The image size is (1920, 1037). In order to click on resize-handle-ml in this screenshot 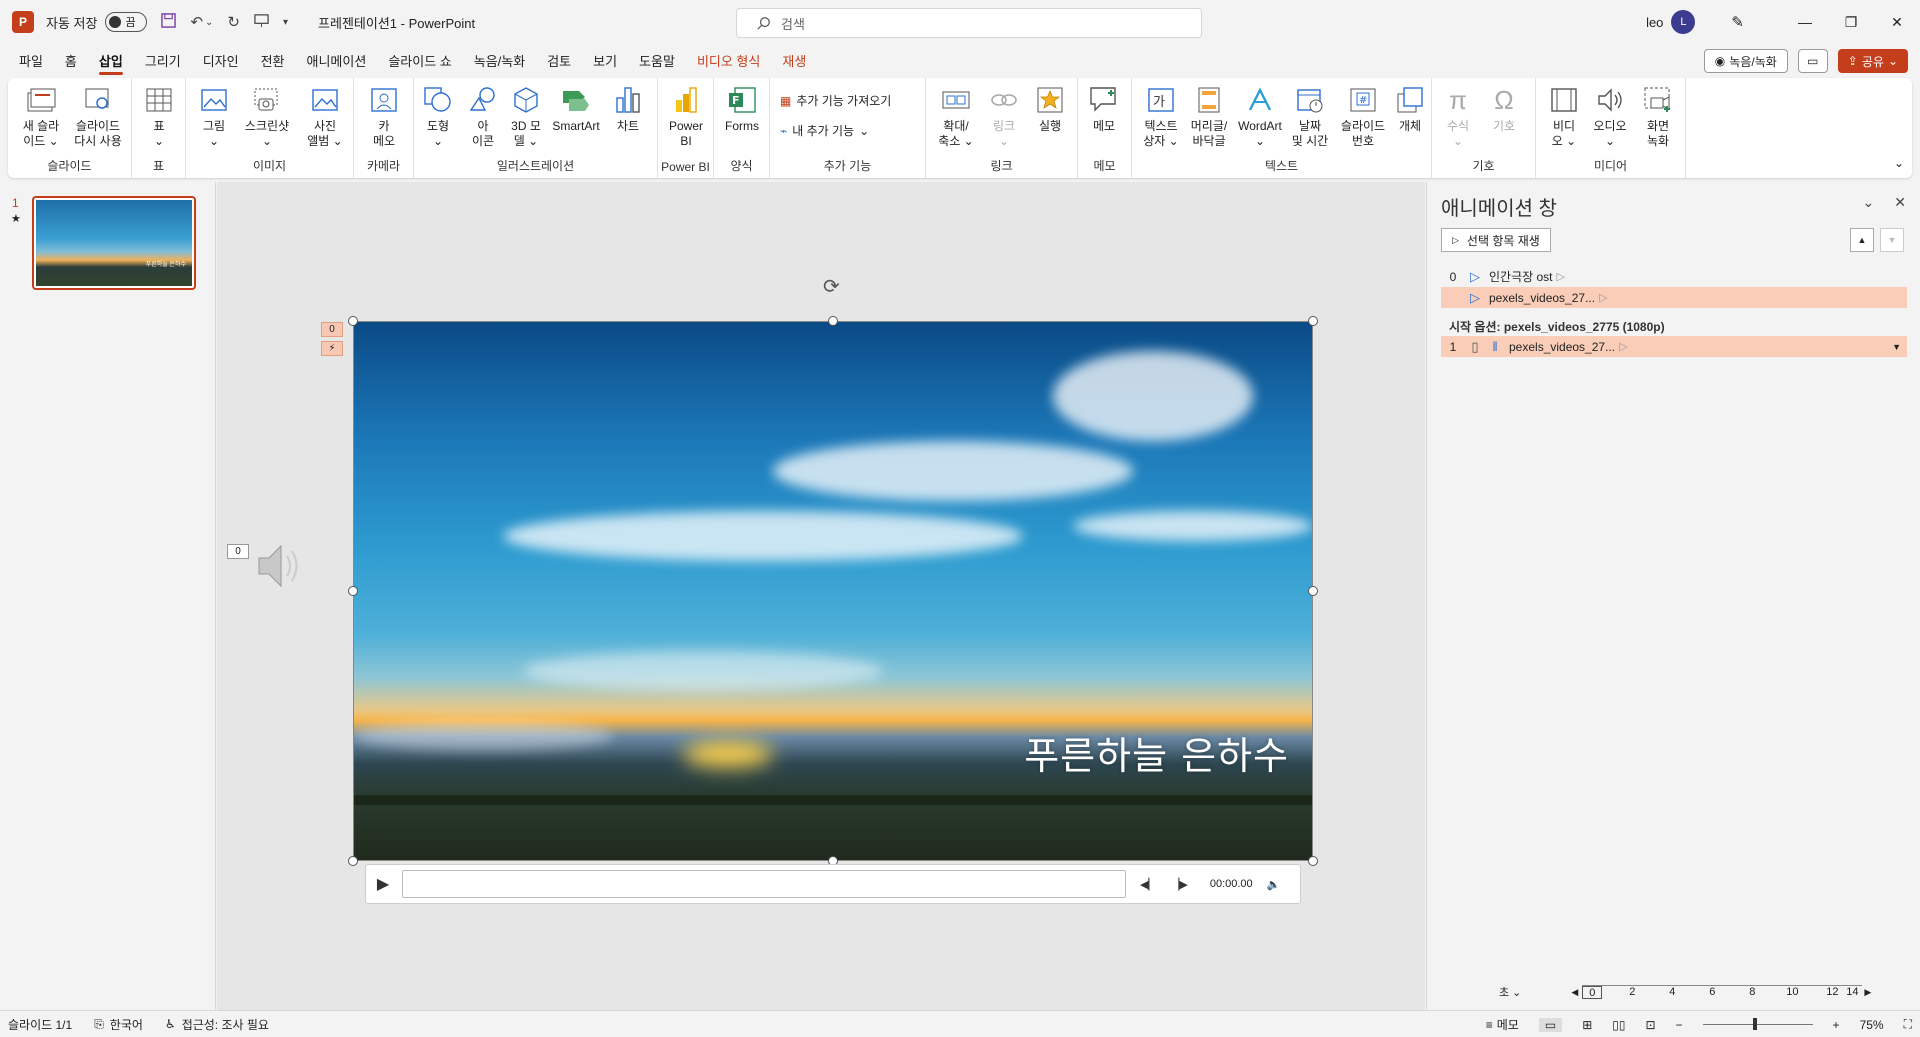, I will do `click(353, 591)`.